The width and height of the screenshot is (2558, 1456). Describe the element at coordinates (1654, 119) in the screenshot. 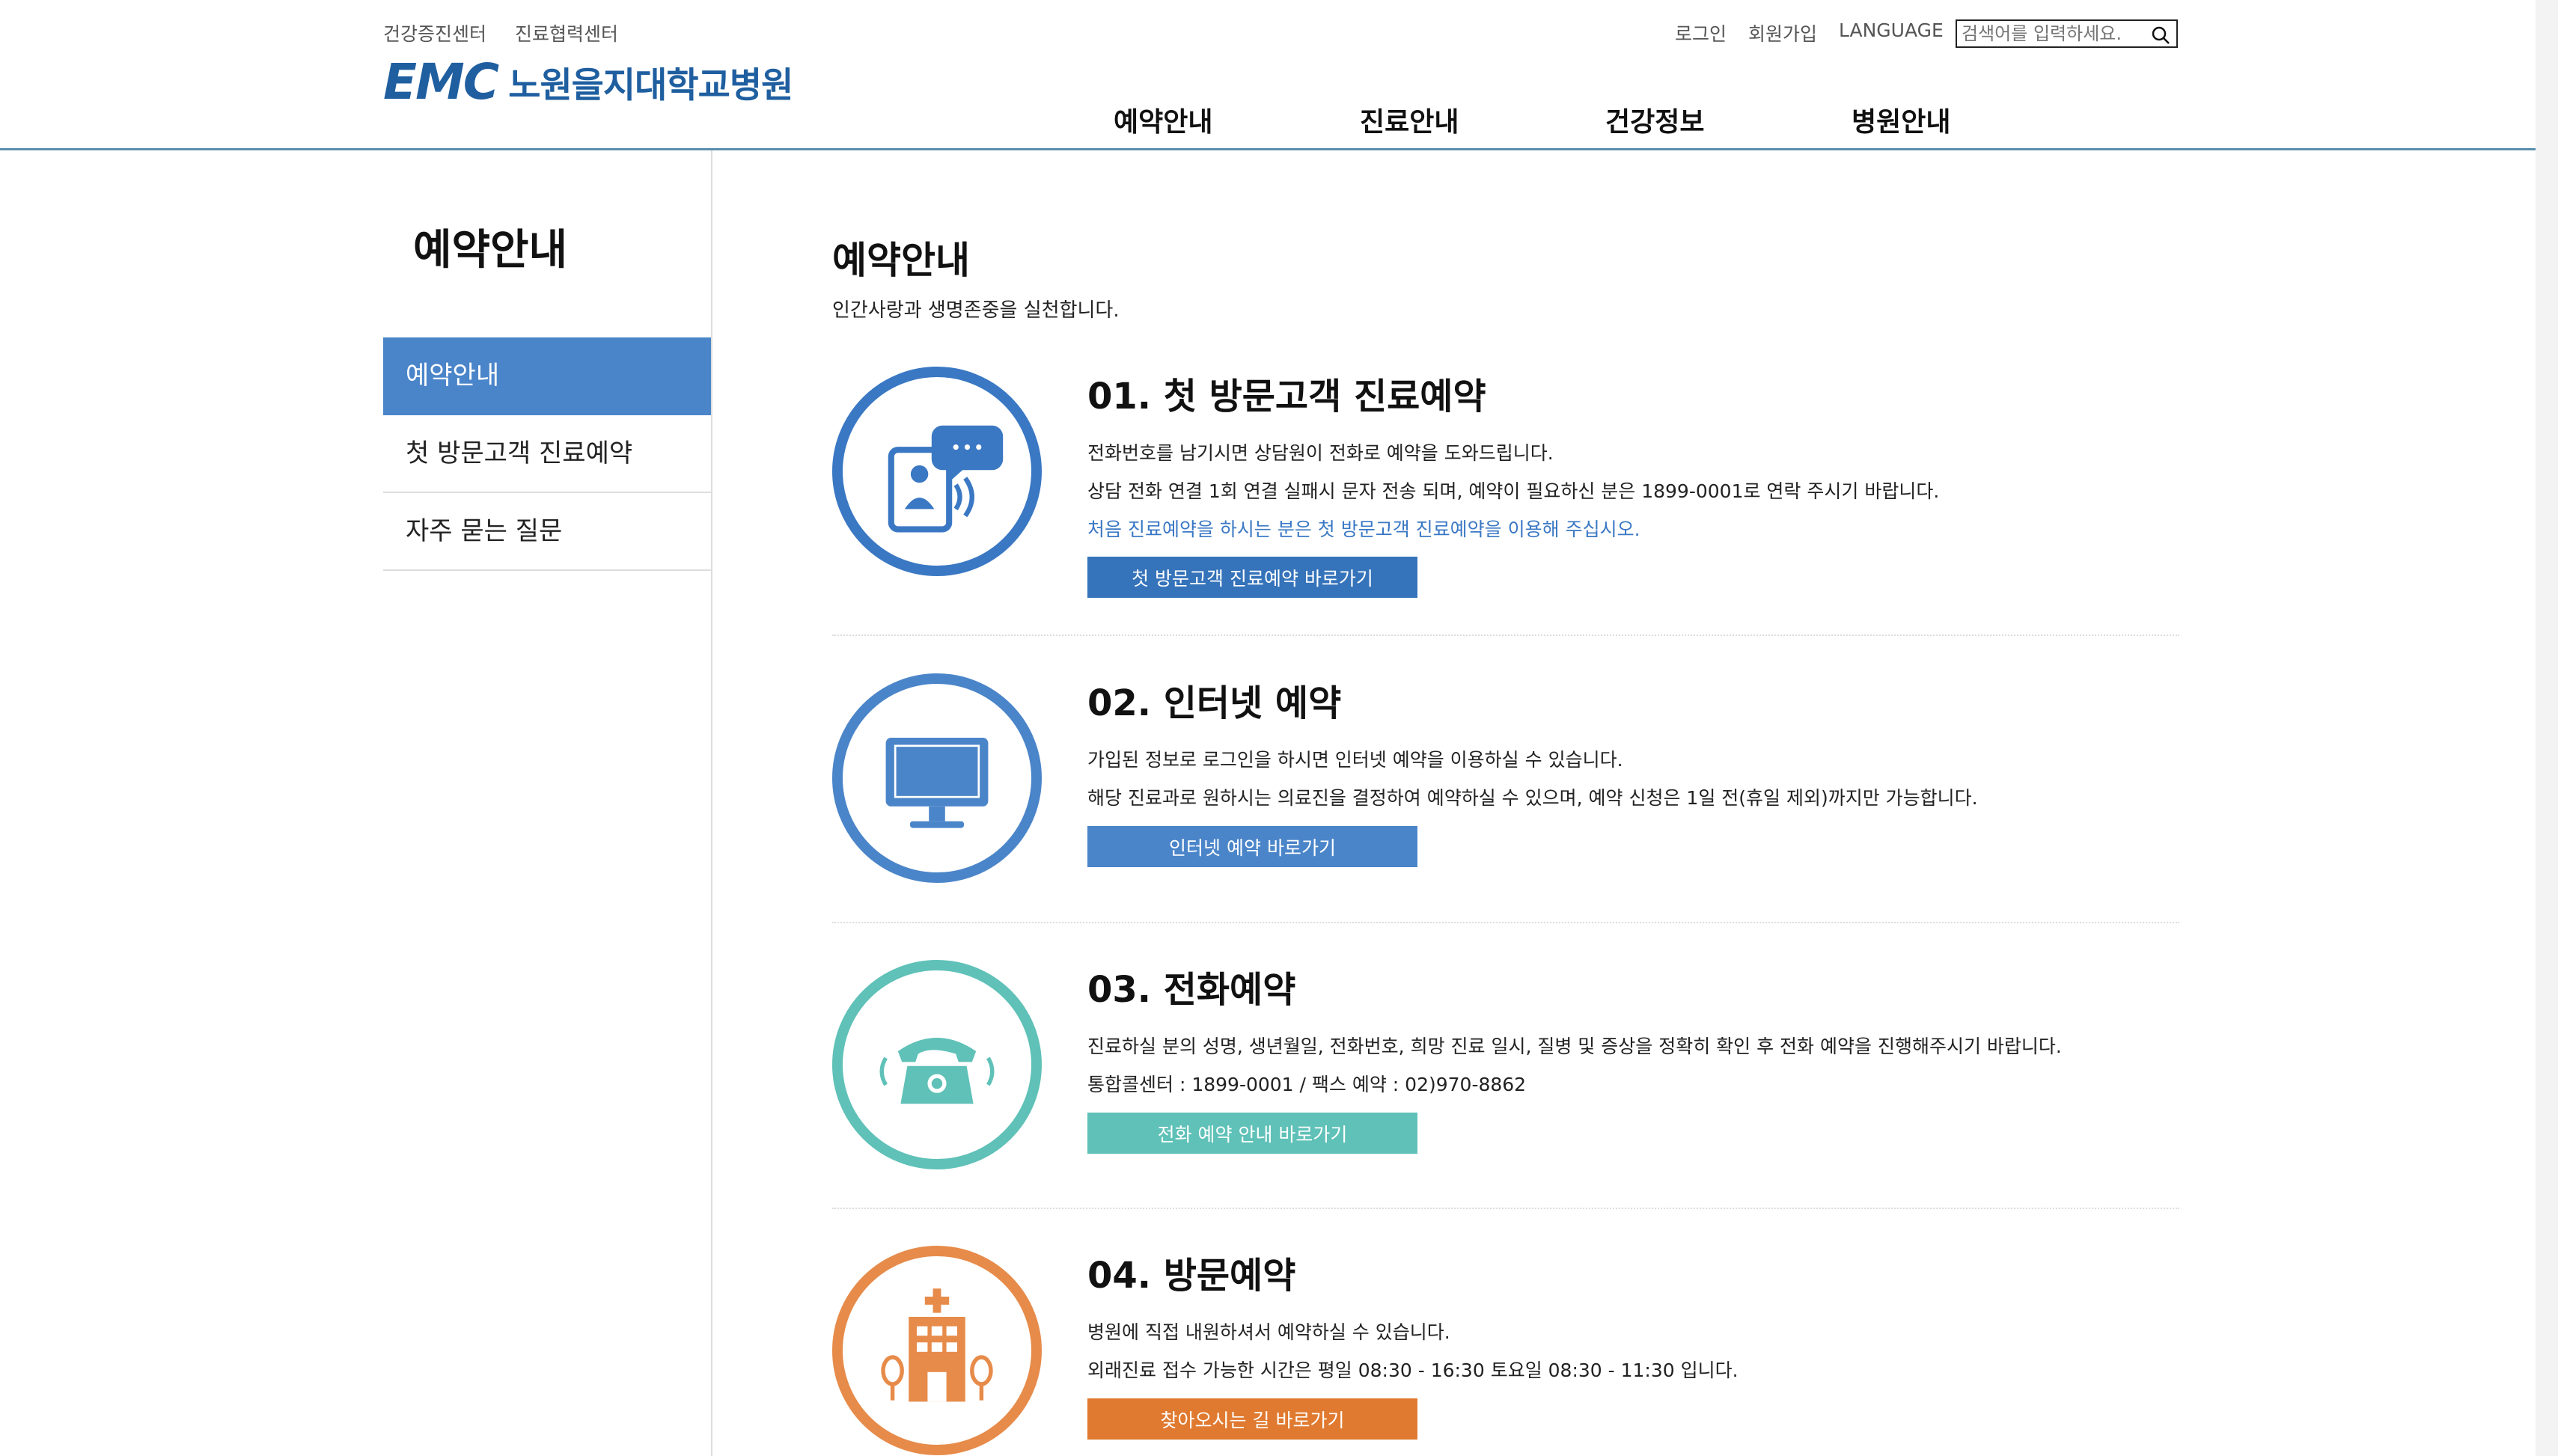

I see `gnb-health-info: 건강정보` at that location.